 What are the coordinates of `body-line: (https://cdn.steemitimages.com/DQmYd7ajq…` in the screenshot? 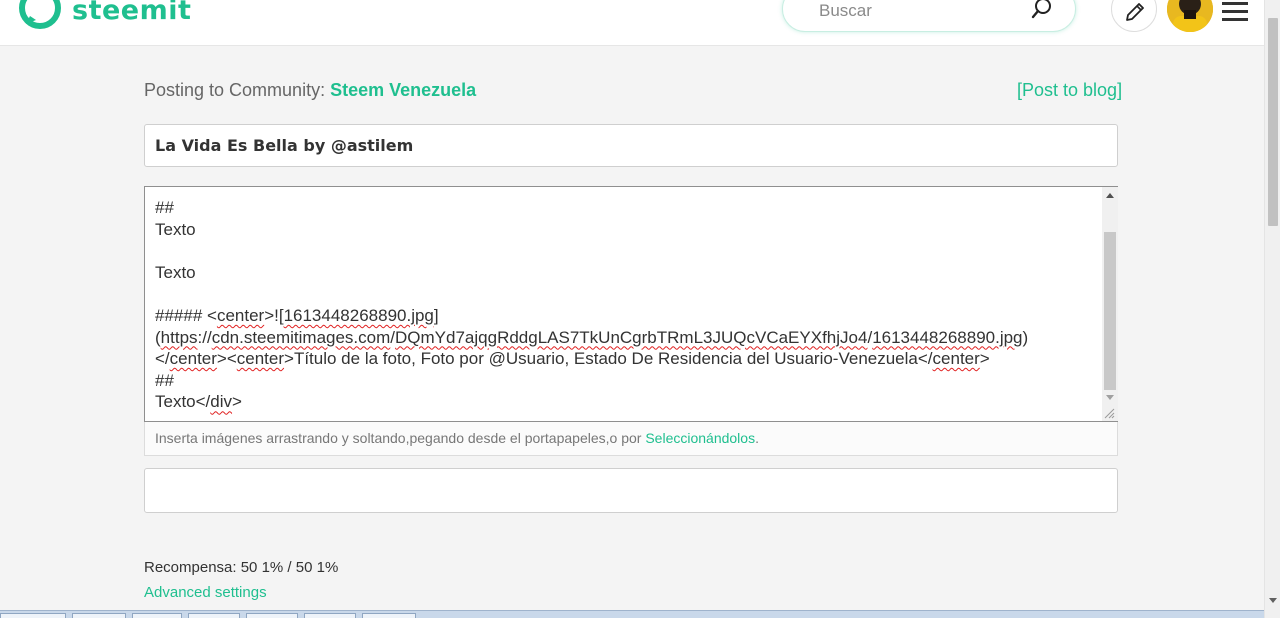 It's located at (592, 337).